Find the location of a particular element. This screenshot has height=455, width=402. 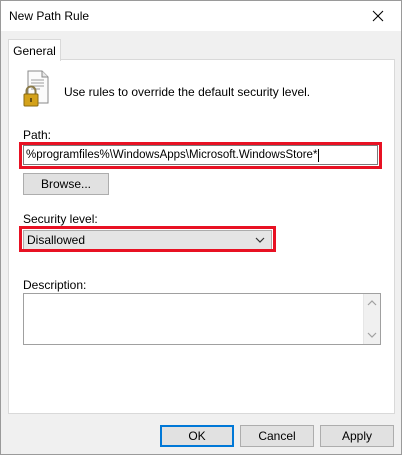

path-label: Path: is located at coordinates (37, 135).